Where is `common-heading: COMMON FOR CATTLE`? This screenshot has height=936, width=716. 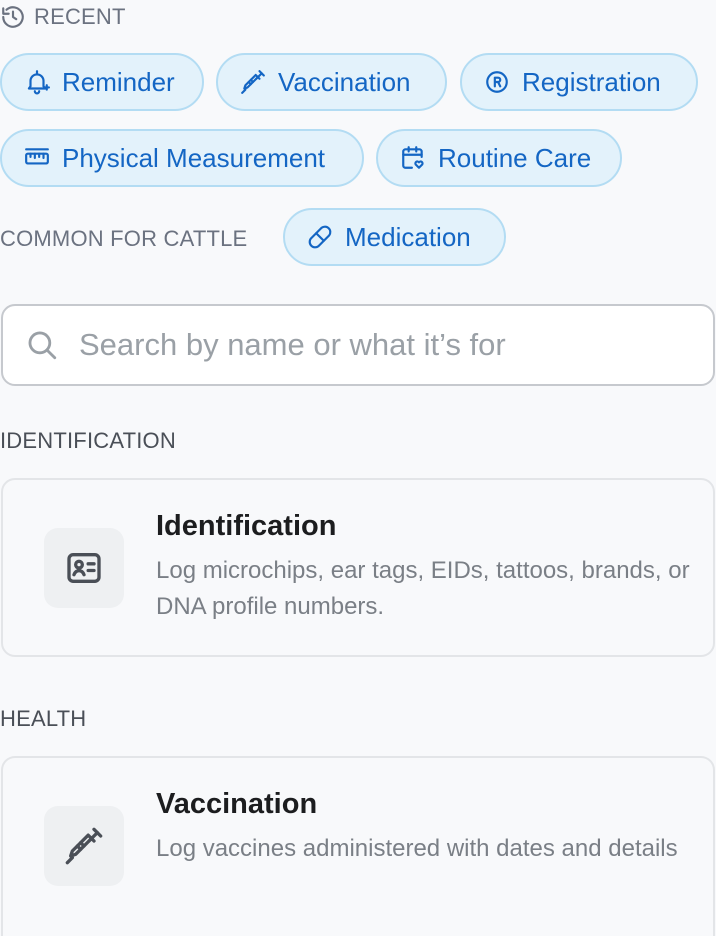 common-heading: COMMON FOR CATTLE is located at coordinates (123, 239).